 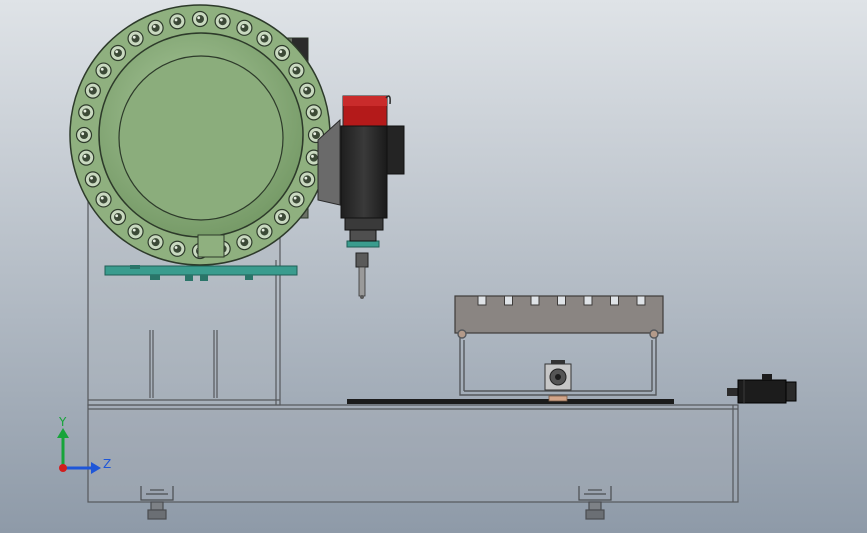 I want to click on magazine-hub, so click(x=201, y=138).